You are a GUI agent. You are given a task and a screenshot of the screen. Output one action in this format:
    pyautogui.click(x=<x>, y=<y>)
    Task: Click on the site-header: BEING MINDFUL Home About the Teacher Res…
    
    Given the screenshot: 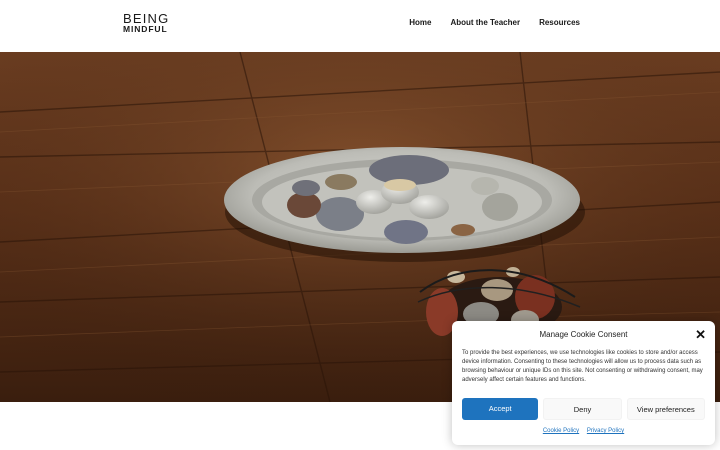 What is the action you would take?
    pyautogui.click(x=360, y=26)
    